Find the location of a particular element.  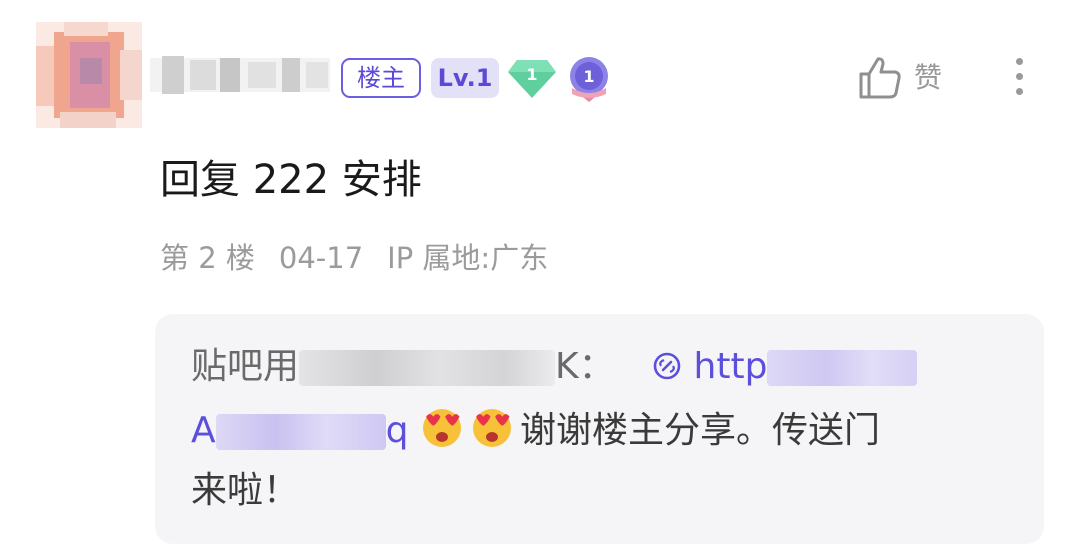

username is located at coordinates (240, 75).